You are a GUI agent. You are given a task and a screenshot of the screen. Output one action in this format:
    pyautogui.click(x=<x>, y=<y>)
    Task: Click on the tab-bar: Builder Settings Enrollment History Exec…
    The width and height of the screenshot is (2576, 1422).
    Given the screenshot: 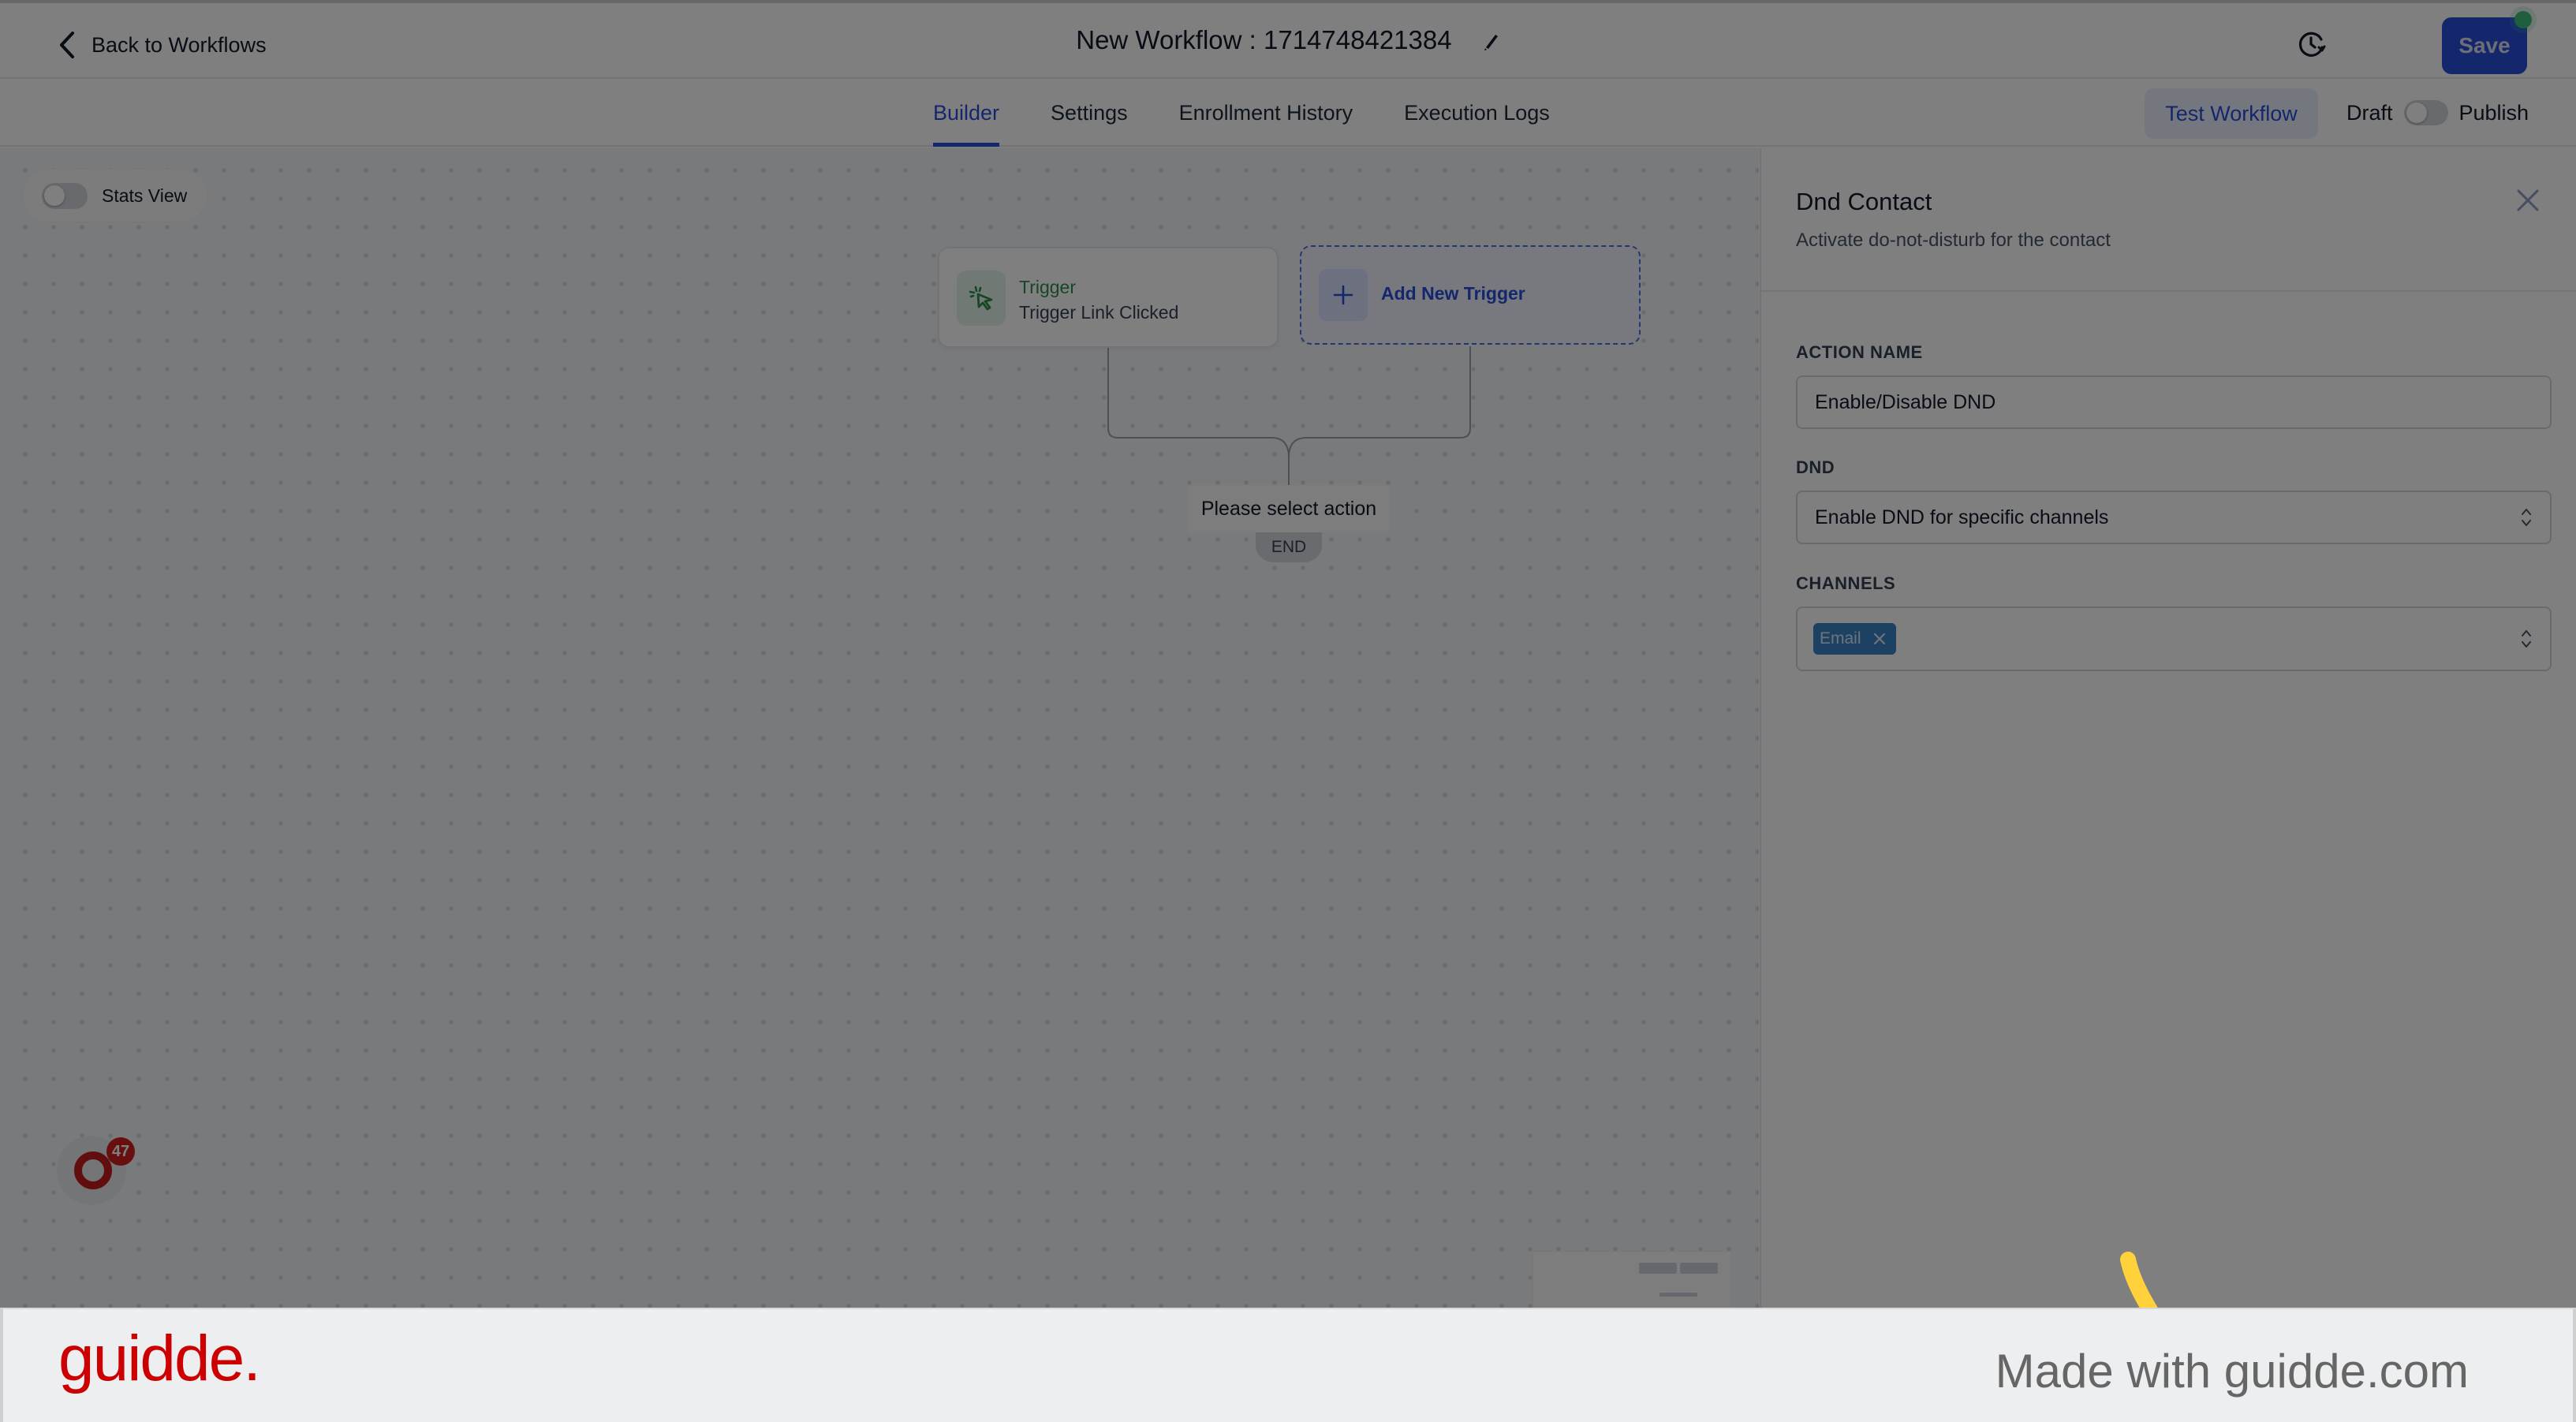 What is the action you would take?
    pyautogui.click(x=1288, y=113)
    